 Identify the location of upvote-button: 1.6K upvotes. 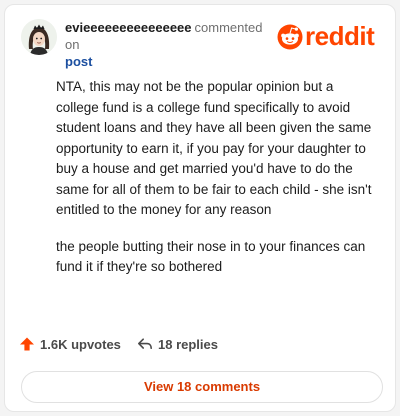
(70, 344).